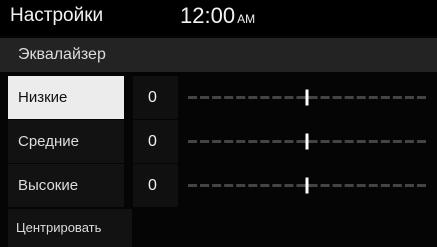 This screenshot has width=437, height=247. Describe the element at coordinates (66, 141) in the screenshot. I see `band-label-button-mid: Средние` at that location.